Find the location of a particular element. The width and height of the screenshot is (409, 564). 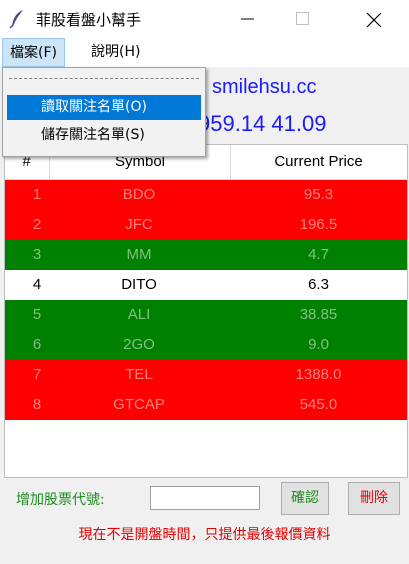

close-icon is located at coordinates (374, 20).